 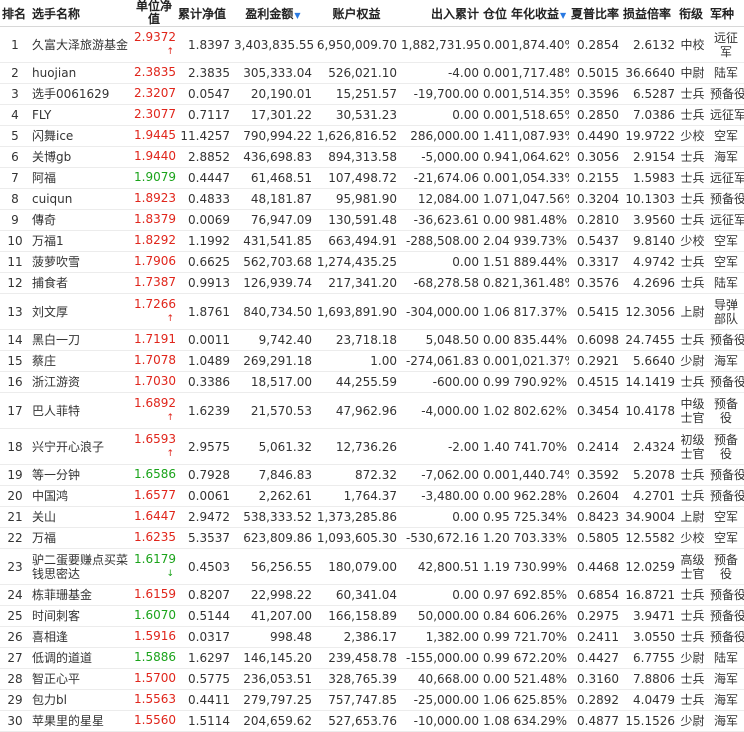 I want to click on player-name-cell: 包力bl, so click(x=81, y=700).